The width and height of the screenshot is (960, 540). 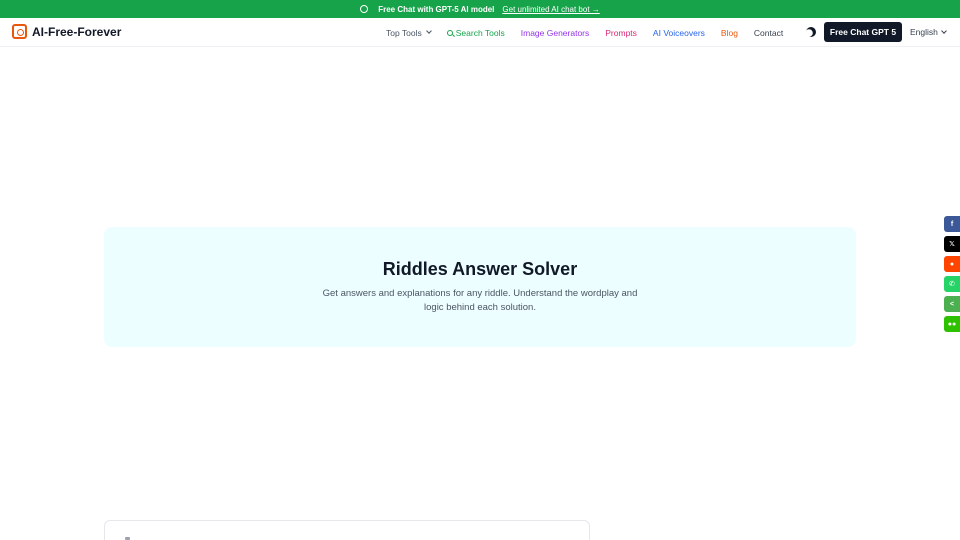 I want to click on nav-search-tools-label: Search Tools, so click(x=480, y=32).